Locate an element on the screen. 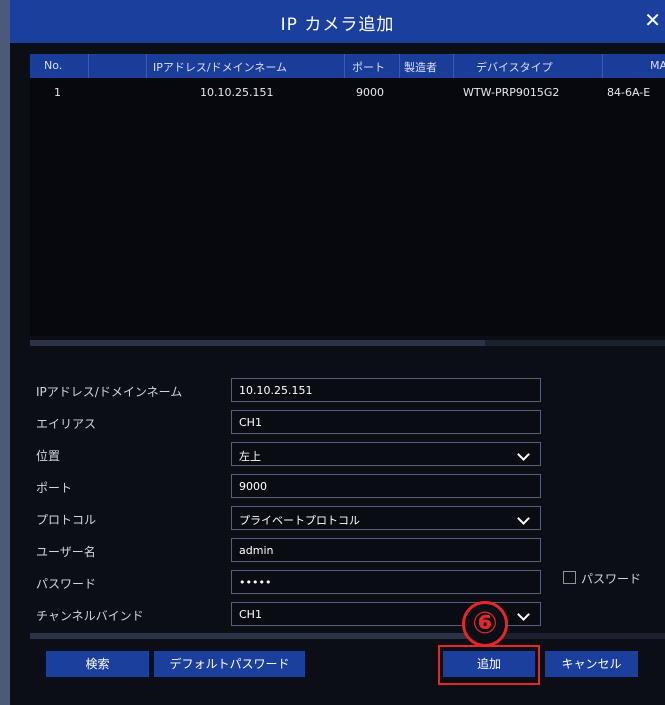 This screenshot has width=665, height=705. port-label: ポート is located at coordinates (54, 488).